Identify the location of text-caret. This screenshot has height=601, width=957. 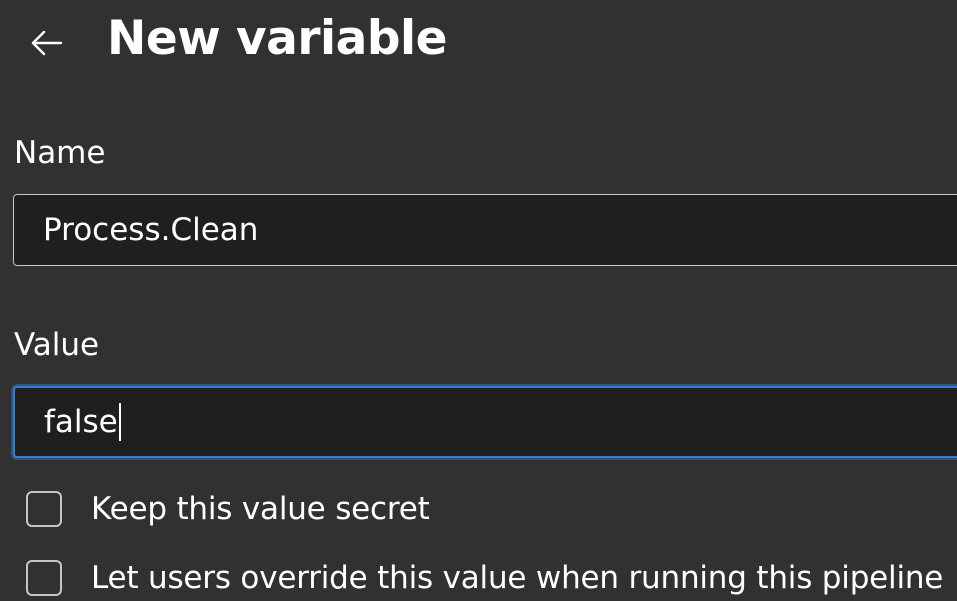
(119, 422).